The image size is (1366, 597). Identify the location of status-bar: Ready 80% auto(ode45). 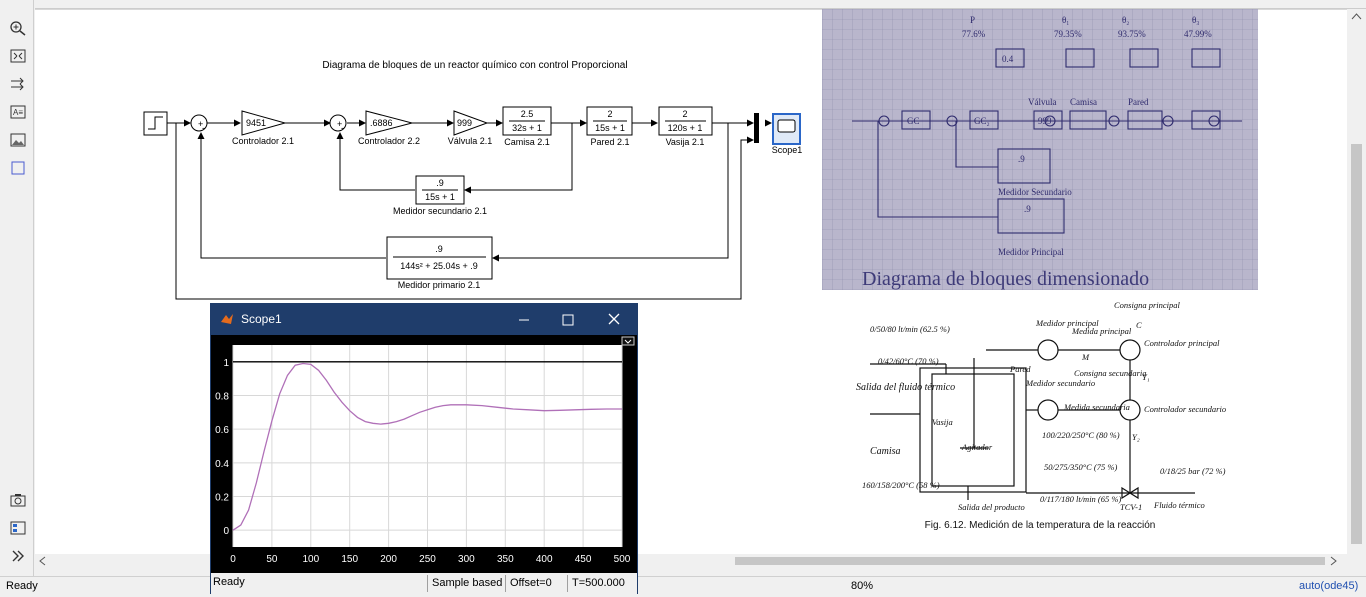
(683, 586).